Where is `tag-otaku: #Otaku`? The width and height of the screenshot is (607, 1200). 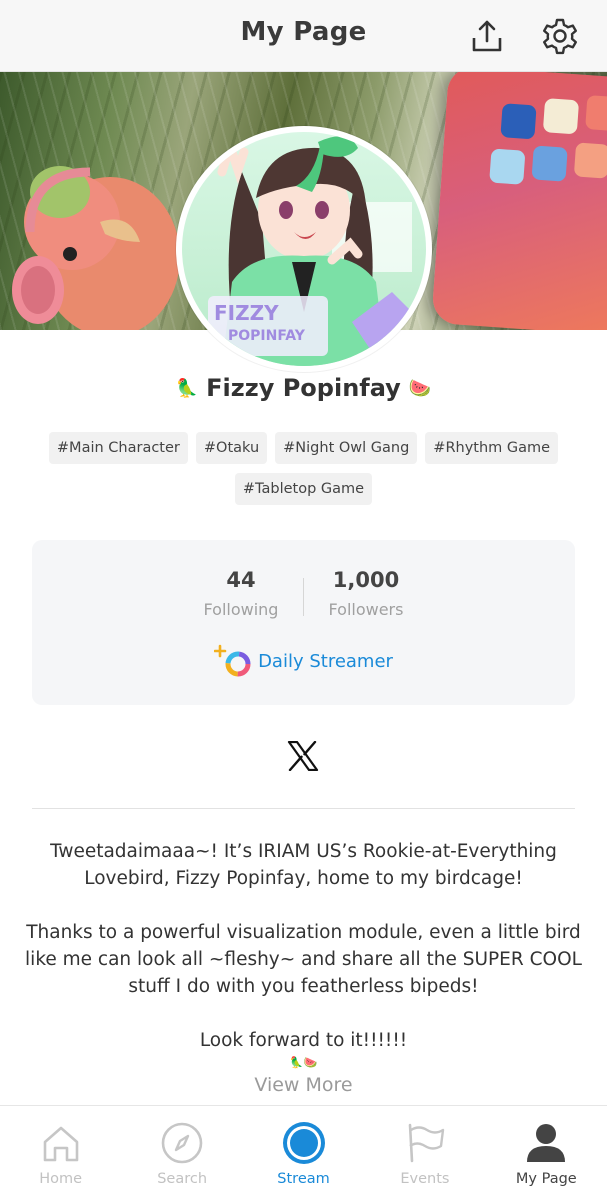 tag-otaku: #Otaku is located at coordinates (231, 448).